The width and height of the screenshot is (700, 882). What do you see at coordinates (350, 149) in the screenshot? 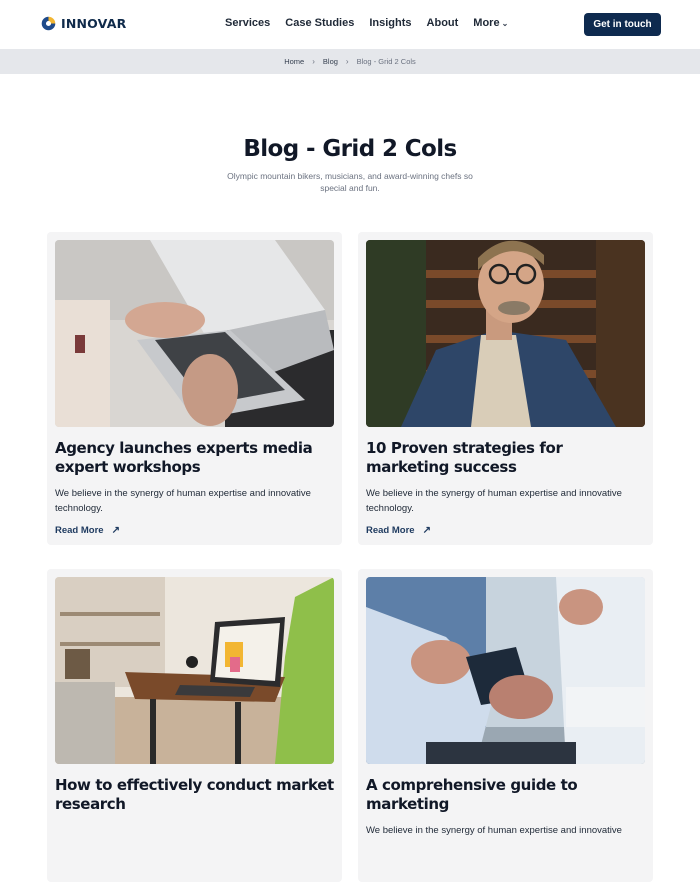
I see `page-title: Blog - Grid 2 Cols` at bounding box center [350, 149].